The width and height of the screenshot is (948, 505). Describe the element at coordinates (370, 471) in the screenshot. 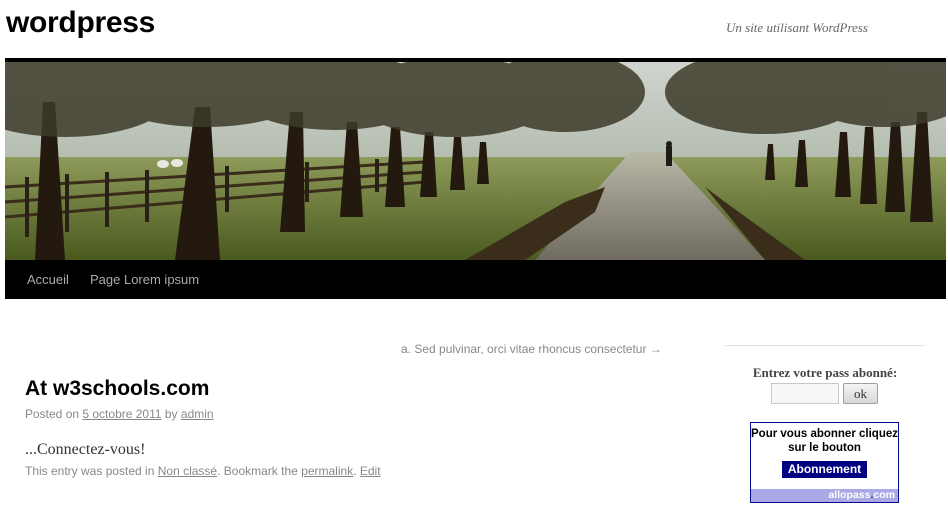

I see `edit-link: Edit` at that location.